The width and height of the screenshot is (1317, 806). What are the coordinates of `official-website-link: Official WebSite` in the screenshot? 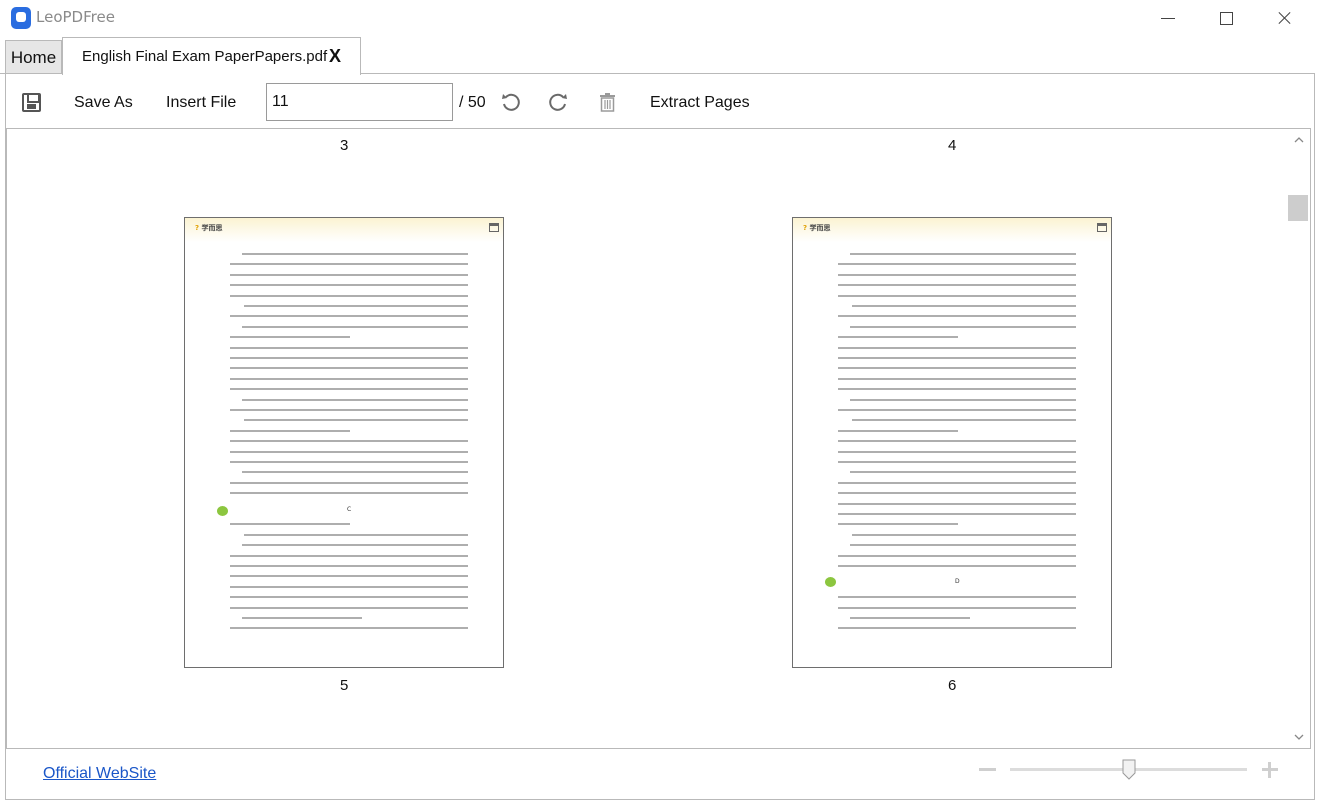 It's located at (99, 774).